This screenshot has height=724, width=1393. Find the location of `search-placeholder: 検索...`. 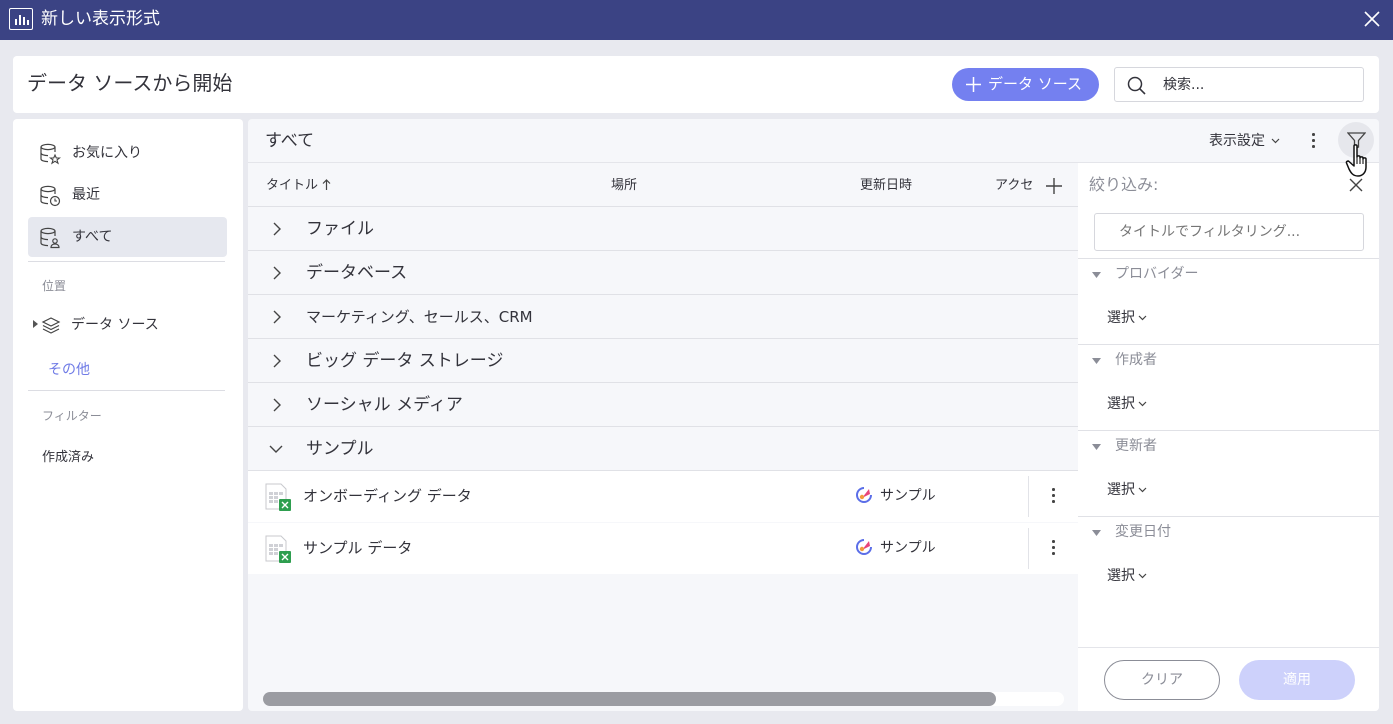

search-placeholder: 検索... is located at coordinates (1184, 85).